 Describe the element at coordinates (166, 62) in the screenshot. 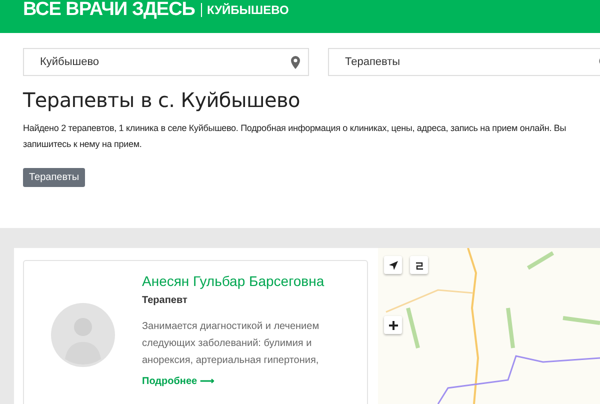

I see `location-field: Куйбышево` at that location.